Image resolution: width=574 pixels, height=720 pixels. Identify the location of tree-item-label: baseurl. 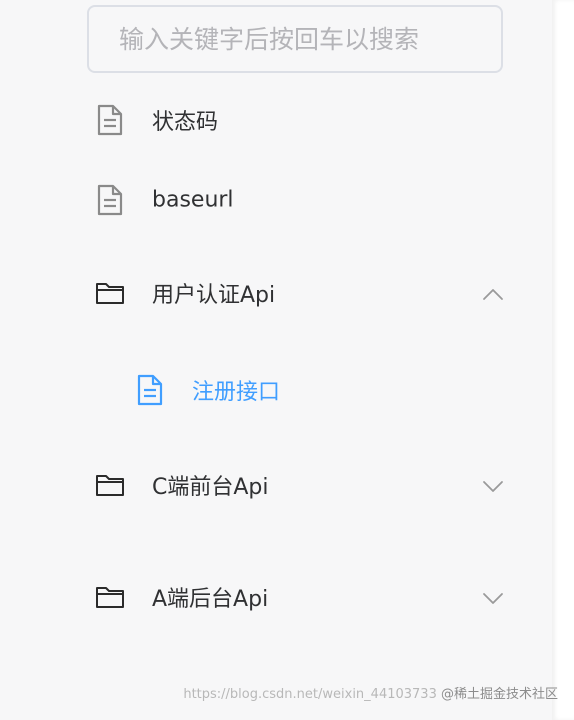
(193, 200).